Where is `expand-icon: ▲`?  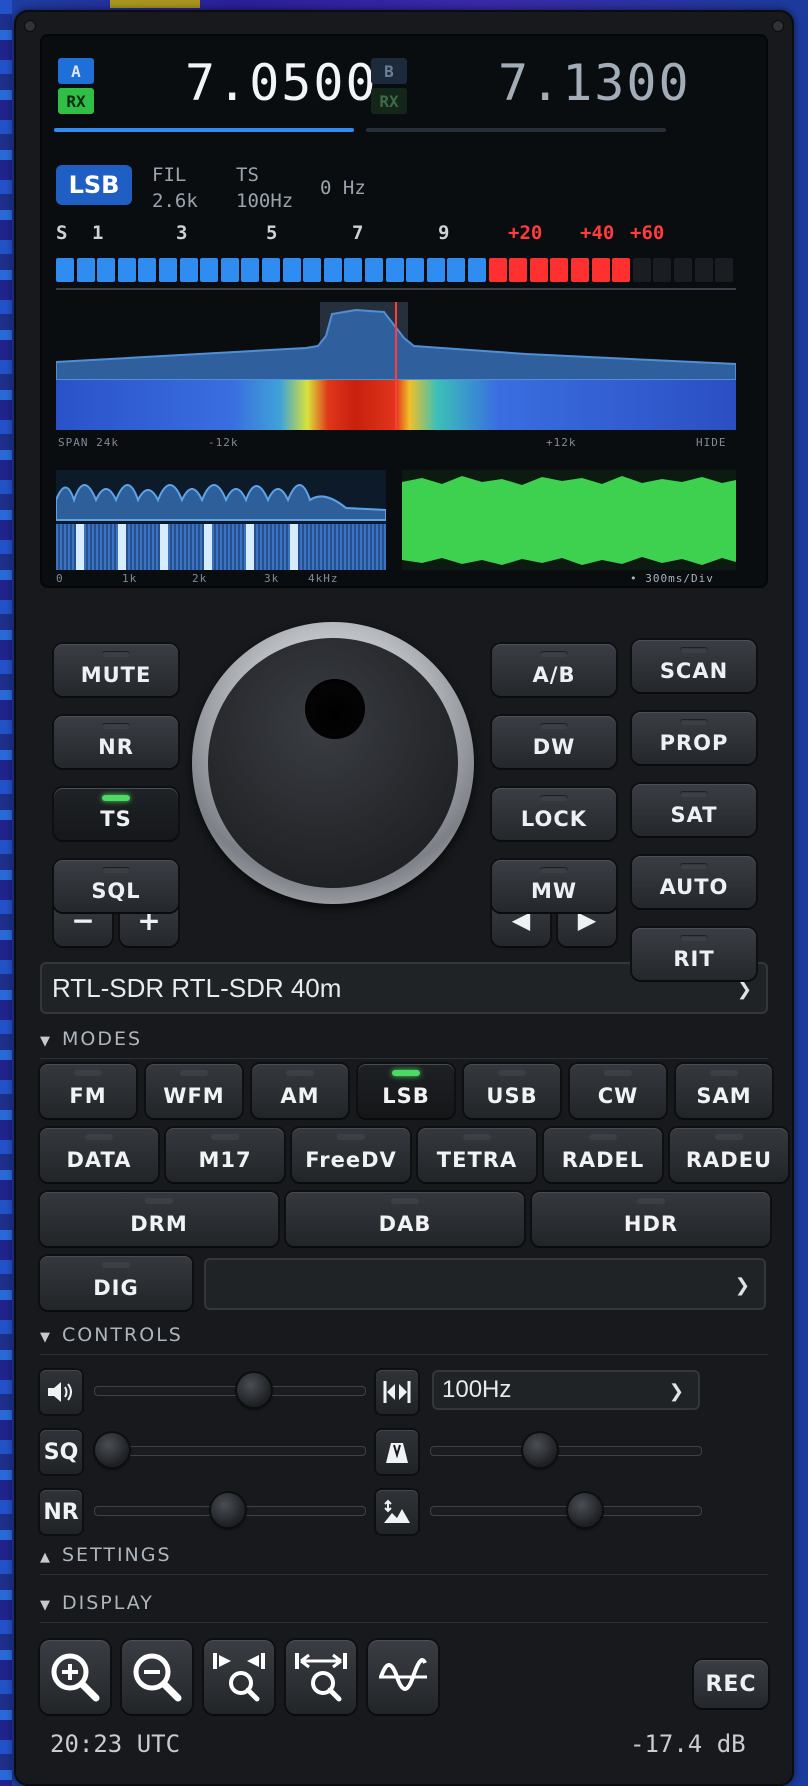
expand-icon: ▲ is located at coordinates (46, 1557).